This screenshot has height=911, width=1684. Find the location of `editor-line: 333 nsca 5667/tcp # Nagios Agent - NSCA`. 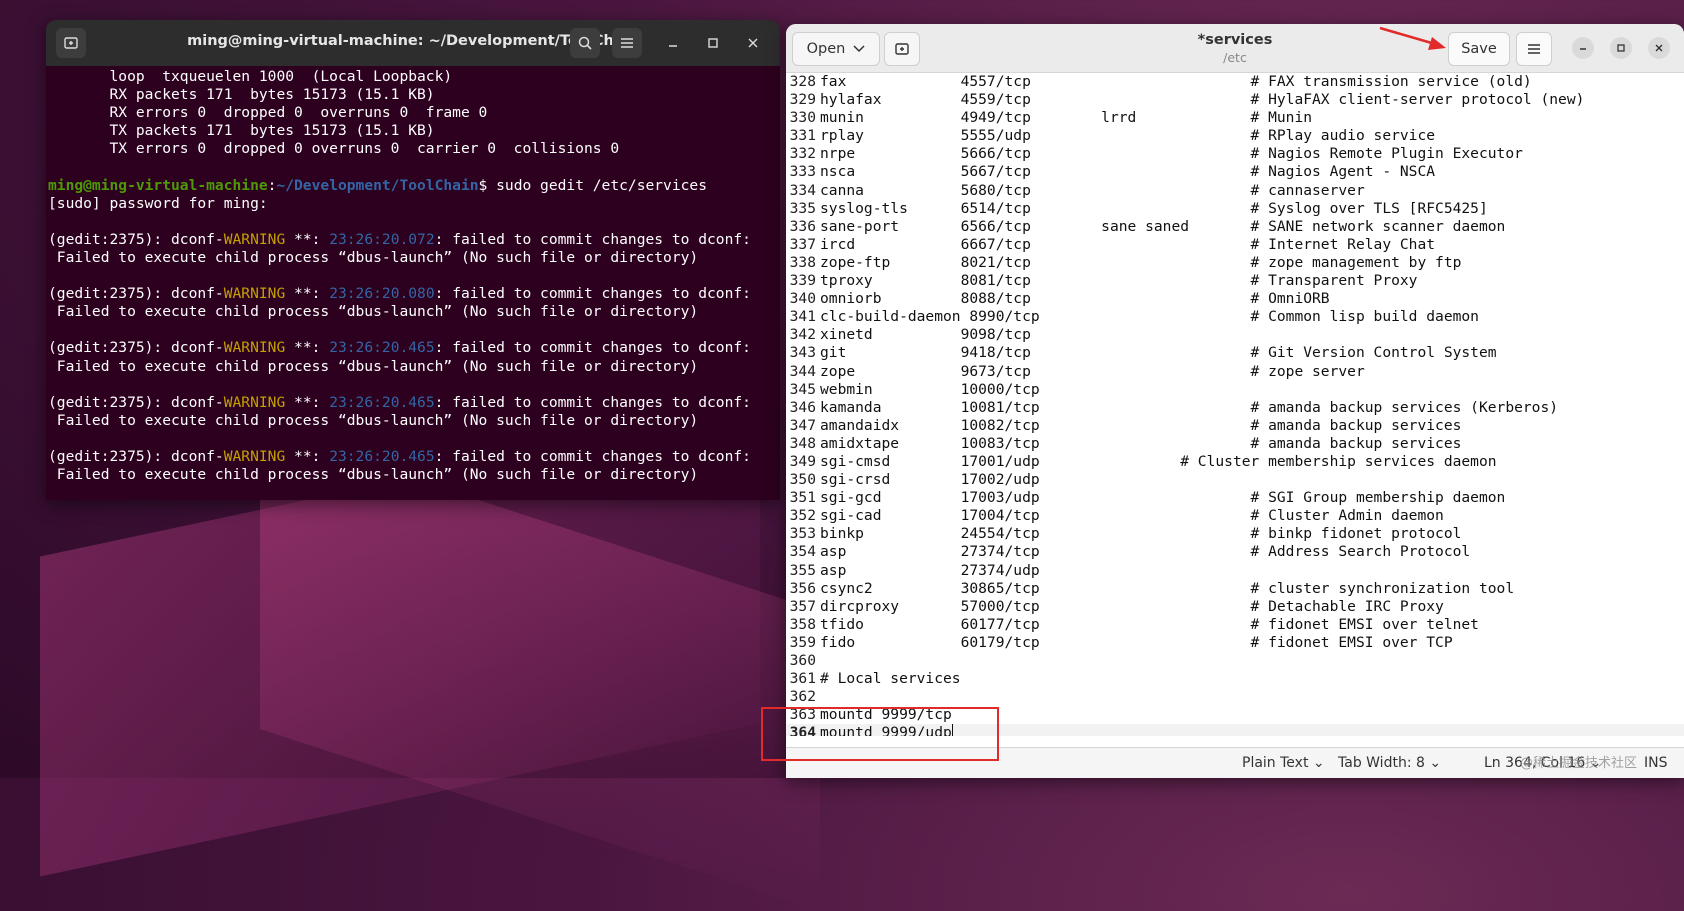

editor-line: 333 nsca 5667/tcp # Nagios Agent - NSCA is located at coordinates (1235, 172).